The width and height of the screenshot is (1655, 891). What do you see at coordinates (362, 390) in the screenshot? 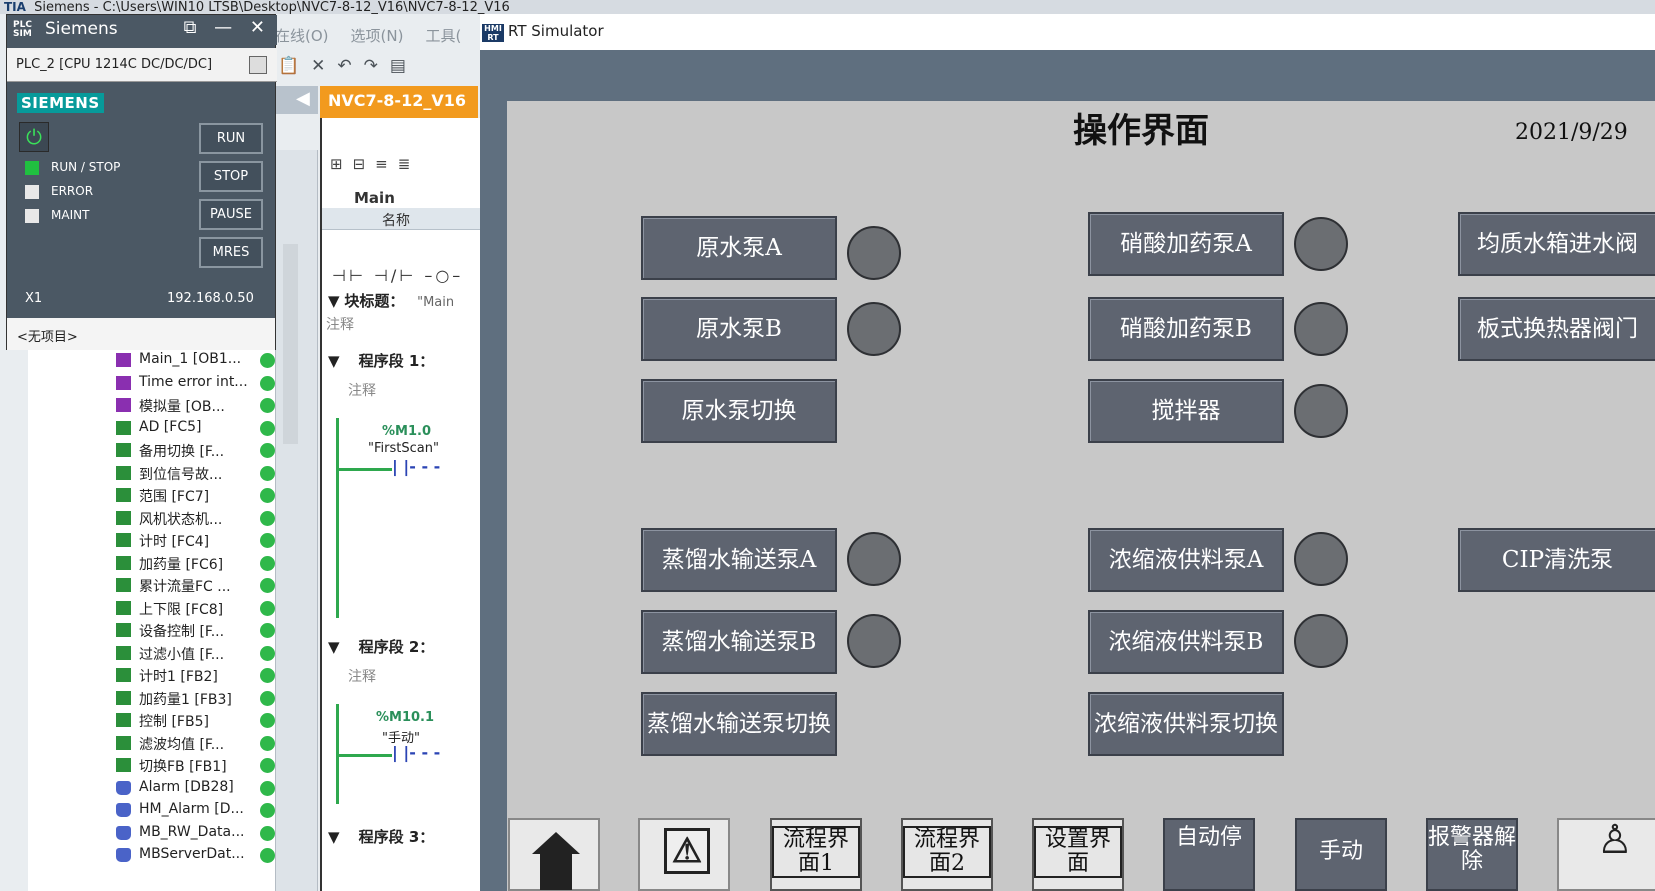
I see `network-1-comment: 注释` at bounding box center [362, 390].